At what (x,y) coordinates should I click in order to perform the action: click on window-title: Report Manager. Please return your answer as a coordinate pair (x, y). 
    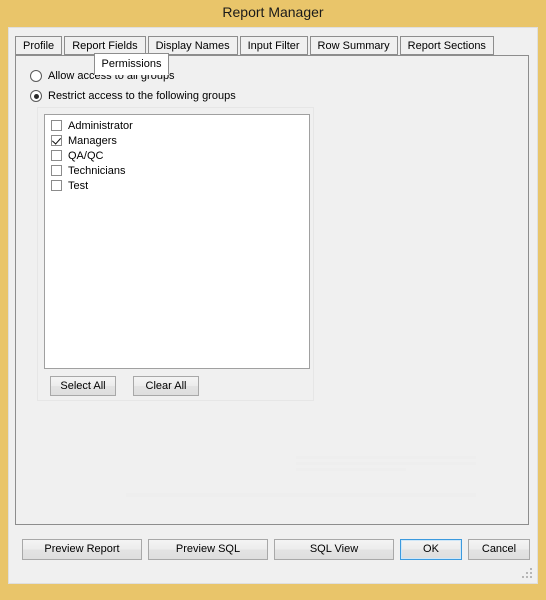
    Looking at the image, I should click on (273, 12).